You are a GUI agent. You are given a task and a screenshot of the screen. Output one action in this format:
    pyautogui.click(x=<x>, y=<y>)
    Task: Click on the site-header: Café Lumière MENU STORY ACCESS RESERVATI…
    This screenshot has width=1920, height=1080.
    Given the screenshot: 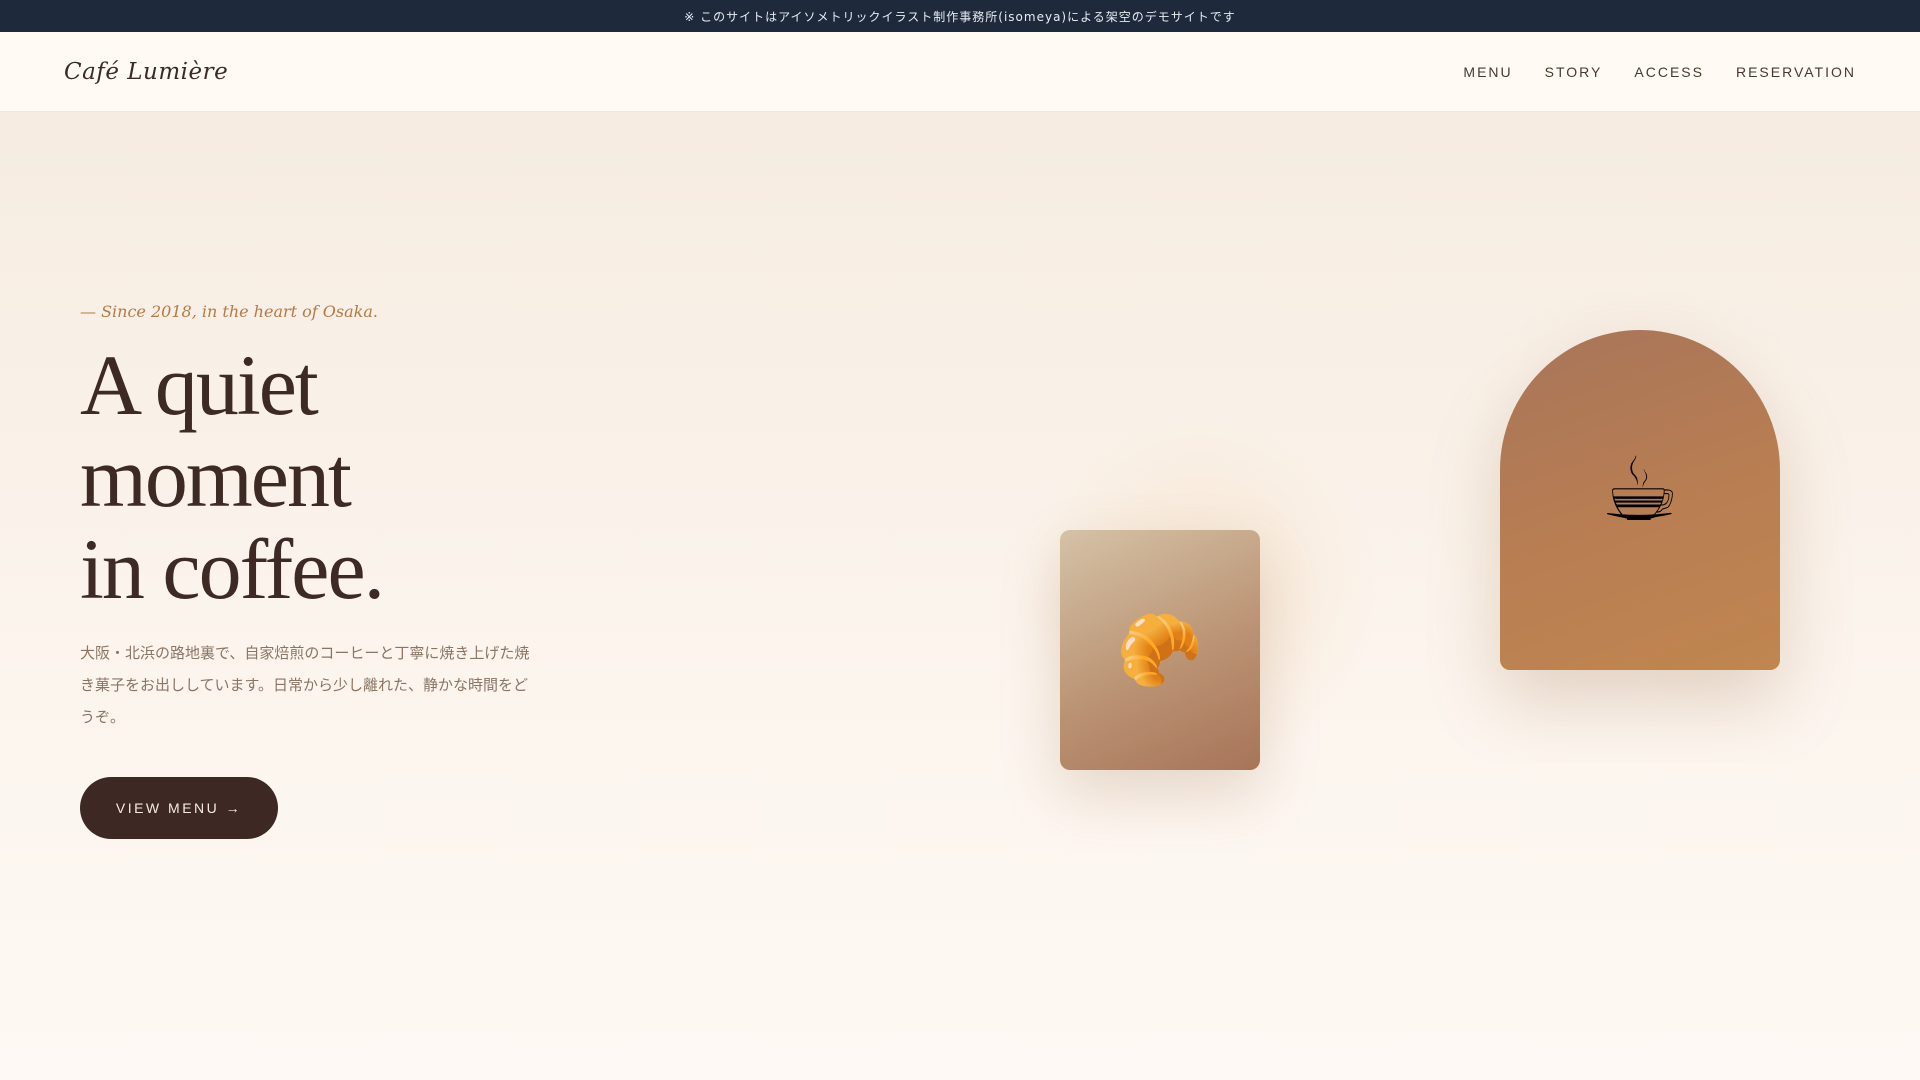 What is the action you would take?
    pyautogui.click(x=960, y=72)
    